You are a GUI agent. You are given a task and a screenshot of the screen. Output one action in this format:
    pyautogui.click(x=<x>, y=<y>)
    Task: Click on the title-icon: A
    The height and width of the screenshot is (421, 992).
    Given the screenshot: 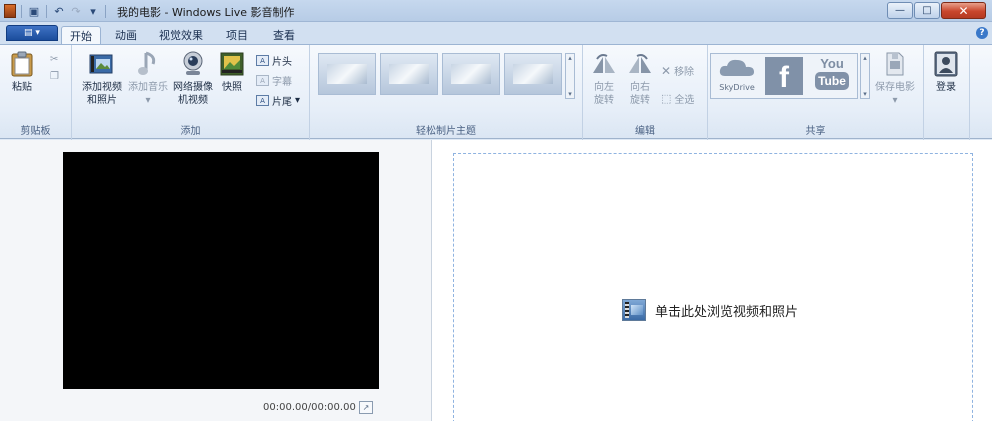 What is the action you would take?
    pyautogui.click(x=262, y=60)
    